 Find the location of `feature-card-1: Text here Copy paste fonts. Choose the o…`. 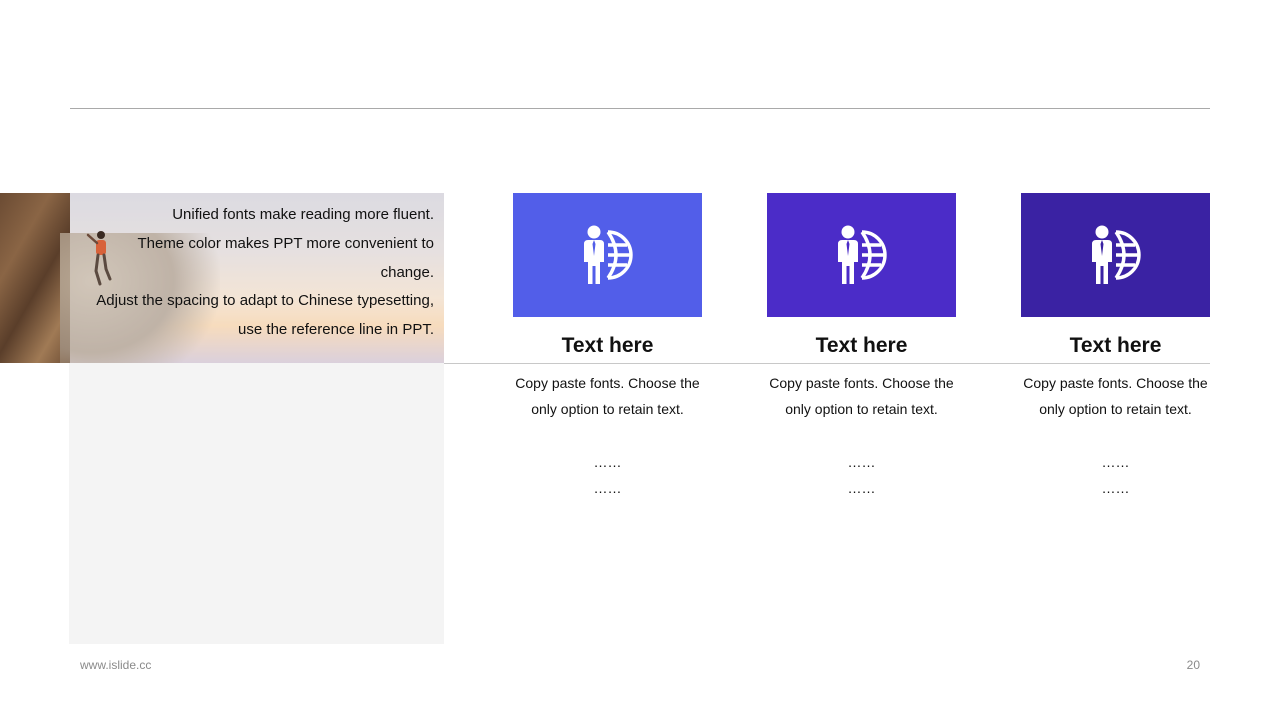

feature-card-1: Text here Copy paste fonts. Choose the o… is located at coordinates (607, 347).